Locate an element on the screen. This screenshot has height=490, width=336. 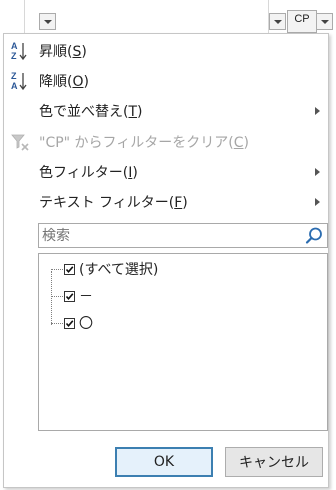
list-item-label: － is located at coordinates (86, 297).